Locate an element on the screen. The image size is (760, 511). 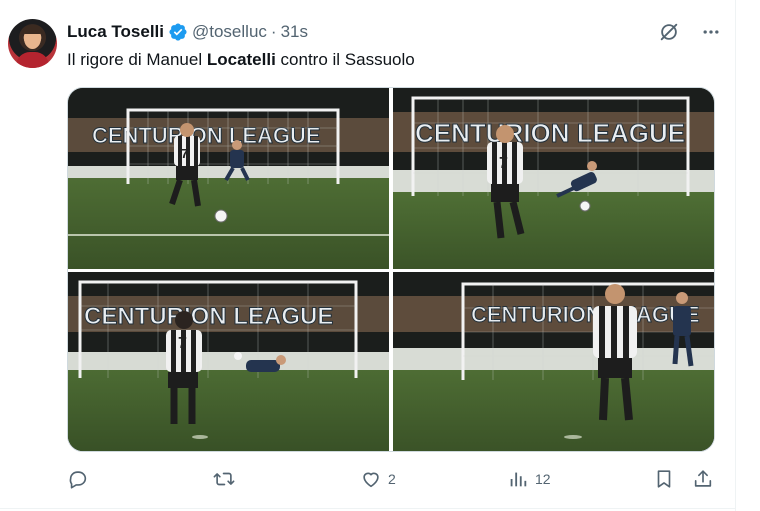
heart-icon is located at coordinates (371, 480).